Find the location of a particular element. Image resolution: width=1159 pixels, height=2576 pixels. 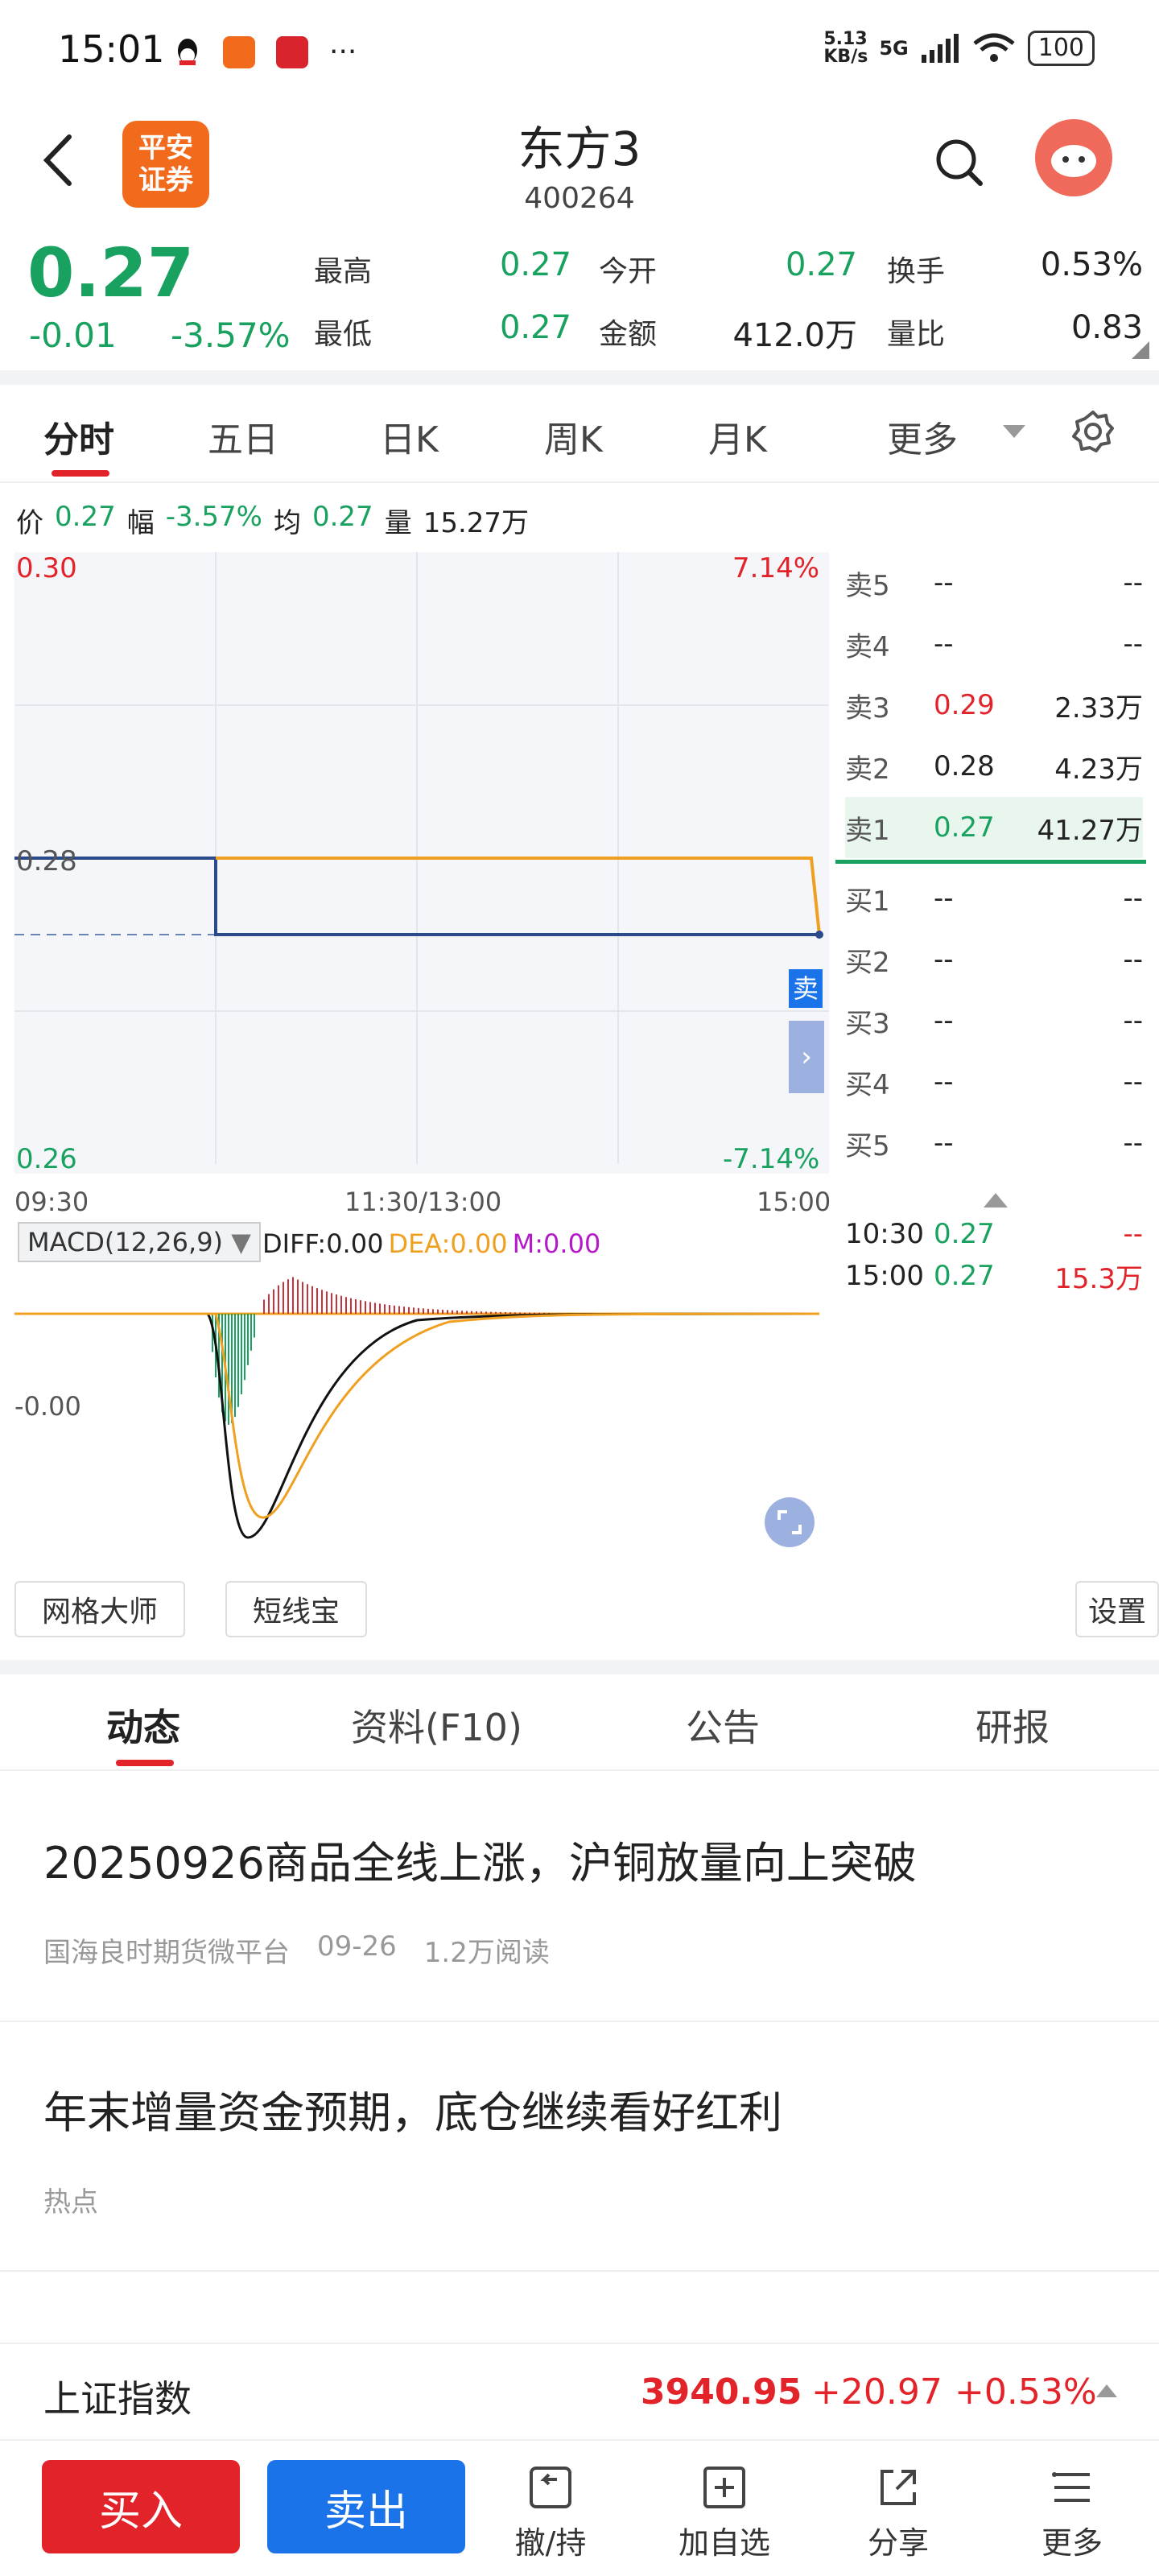

share-icon is located at coordinates (898, 2487).